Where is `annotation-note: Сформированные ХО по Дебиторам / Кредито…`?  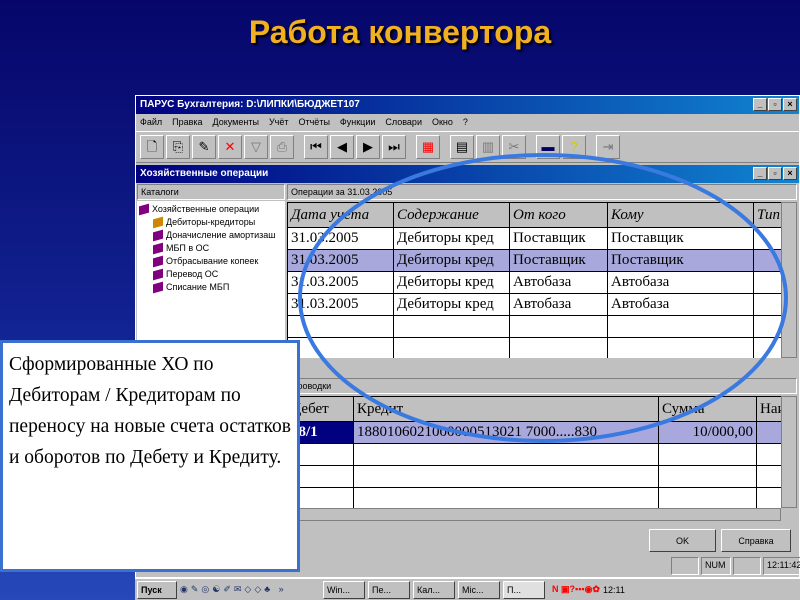 annotation-note: Сформированные ХО по Дебиторам / Кредито… is located at coordinates (150, 456).